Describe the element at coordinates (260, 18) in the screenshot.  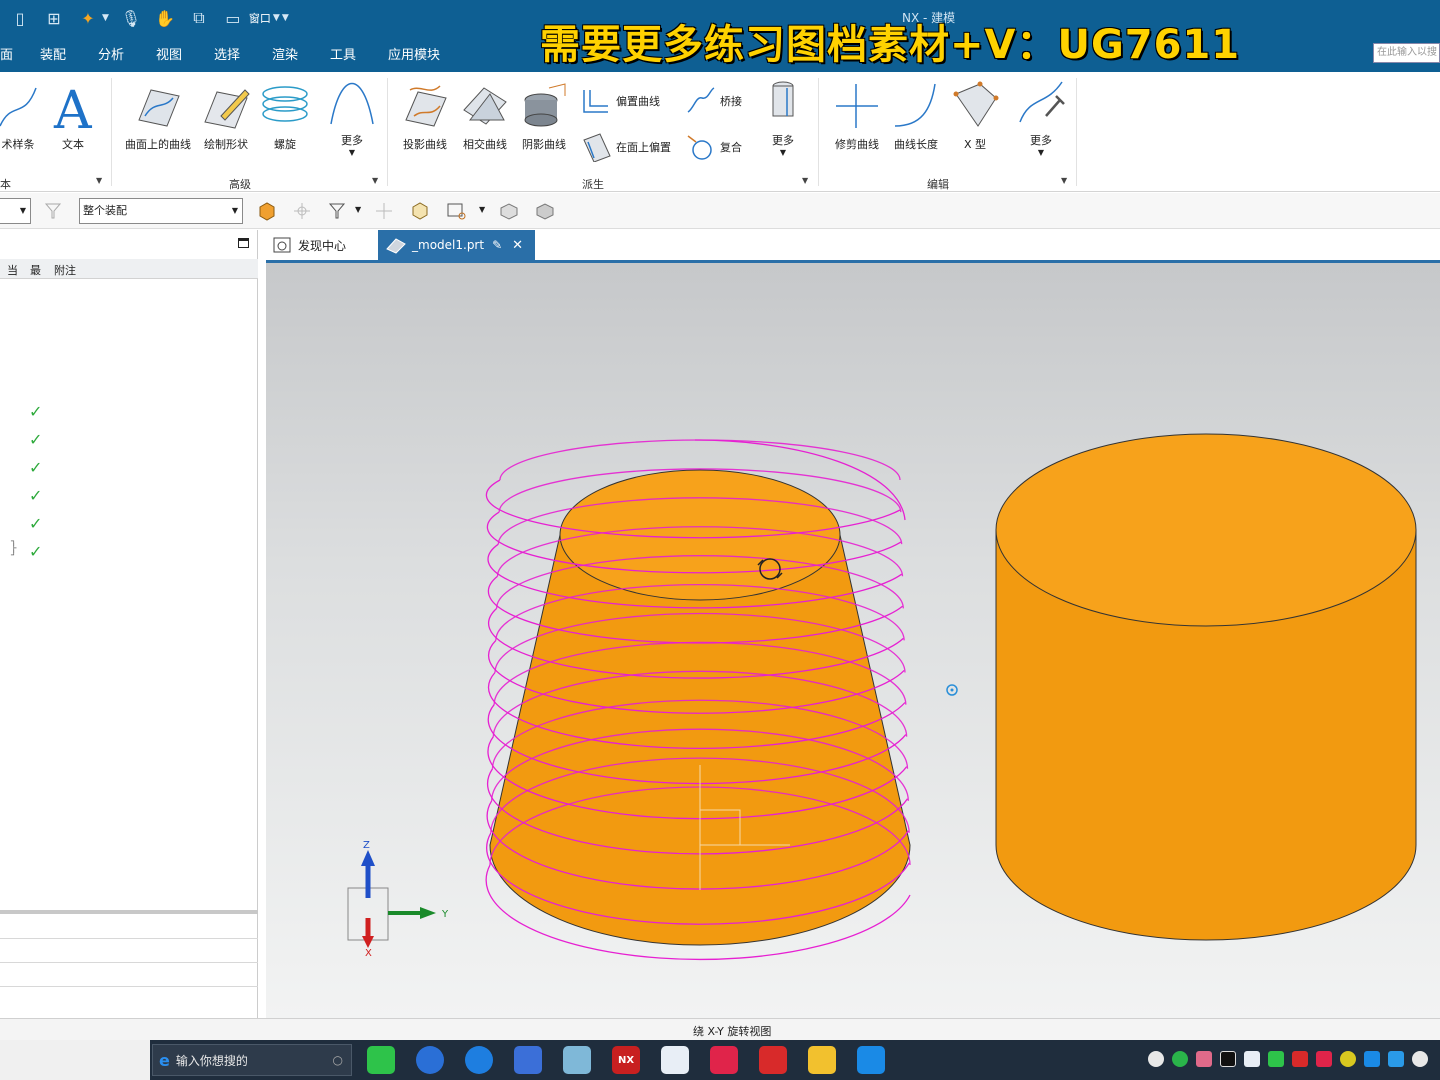
I see `window-menu: 窗口` at that location.